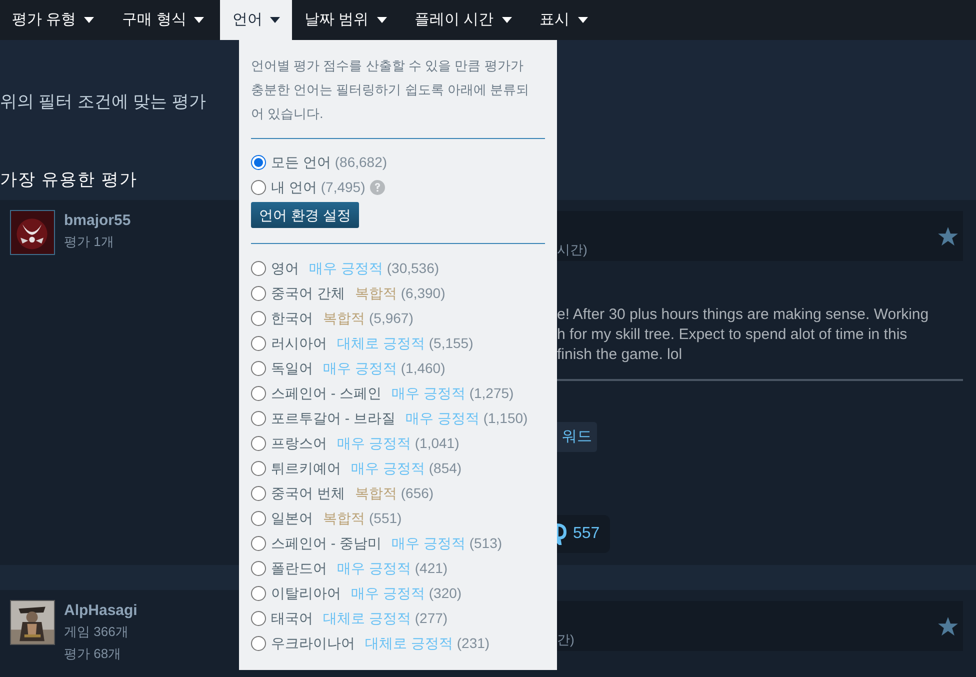 Image resolution: width=976 pixels, height=677 pixels. Describe the element at coordinates (292, 368) in the screenshot. I see `language-option: 독일어` at that location.